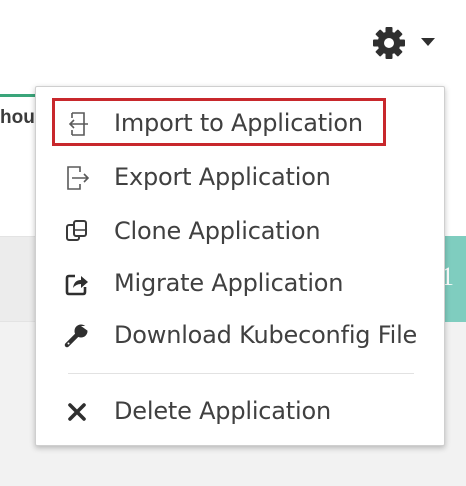  I want to click on close-icon, so click(77, 412).